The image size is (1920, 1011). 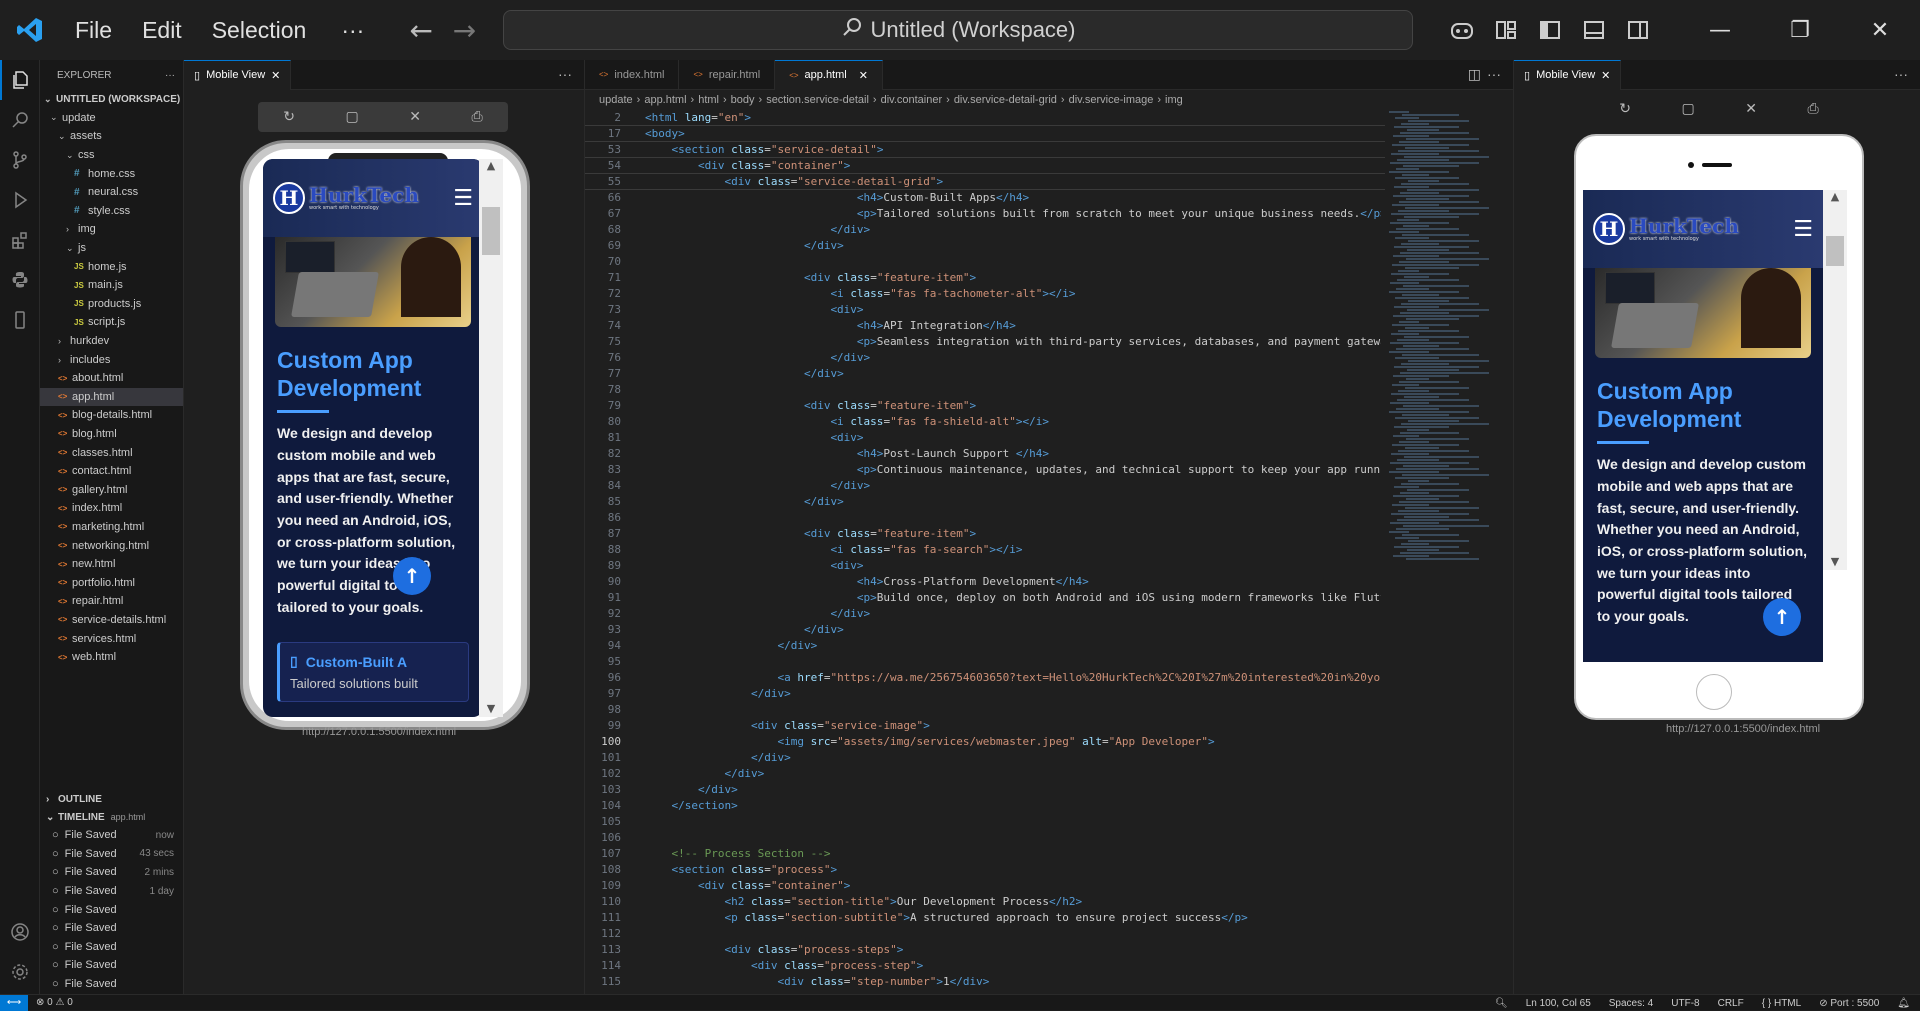 I want to click on explorer-item: › hurkdev, so click(x=111, y=341).